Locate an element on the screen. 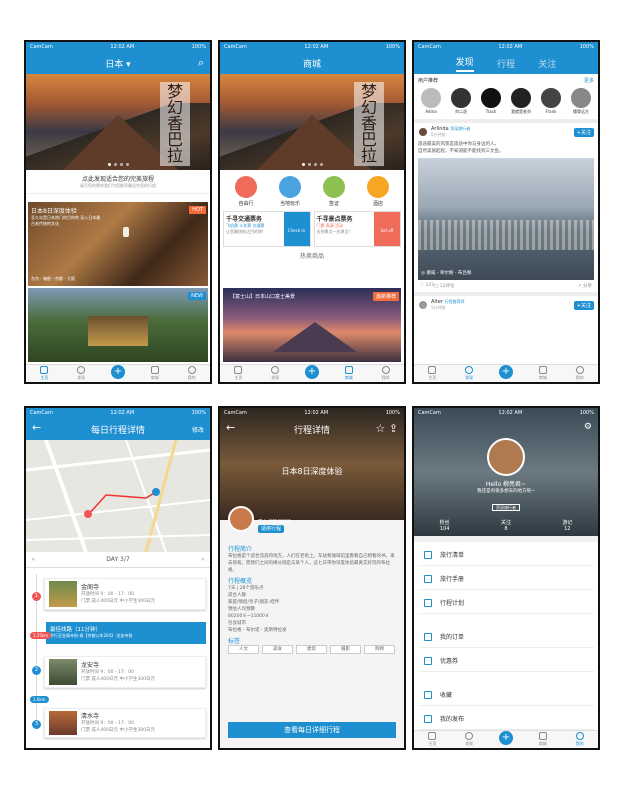 The height and width of the screenshot is (800, 628). search-icon: ⌕ is located at coordinates (201, 63).